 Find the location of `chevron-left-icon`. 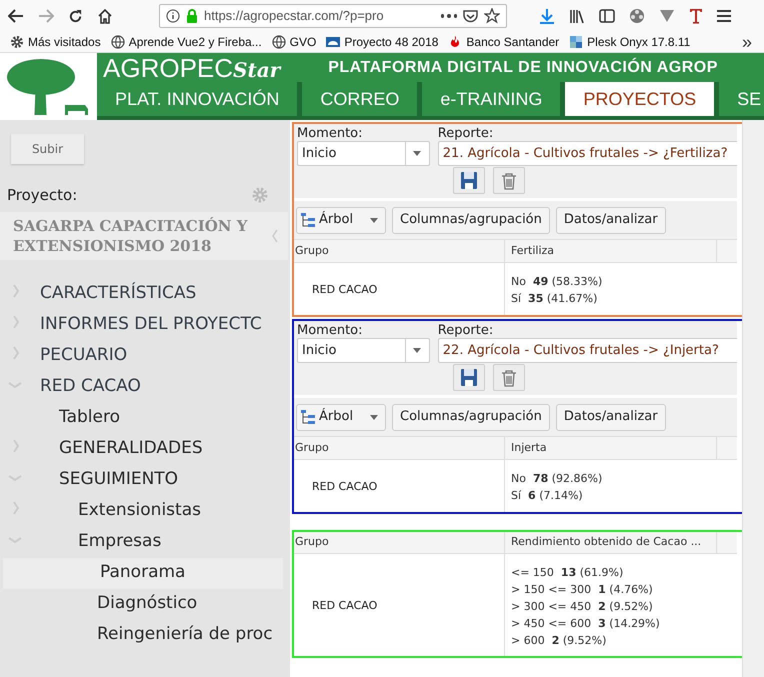

chevron-left-icon is located at coordinates (275, 235).